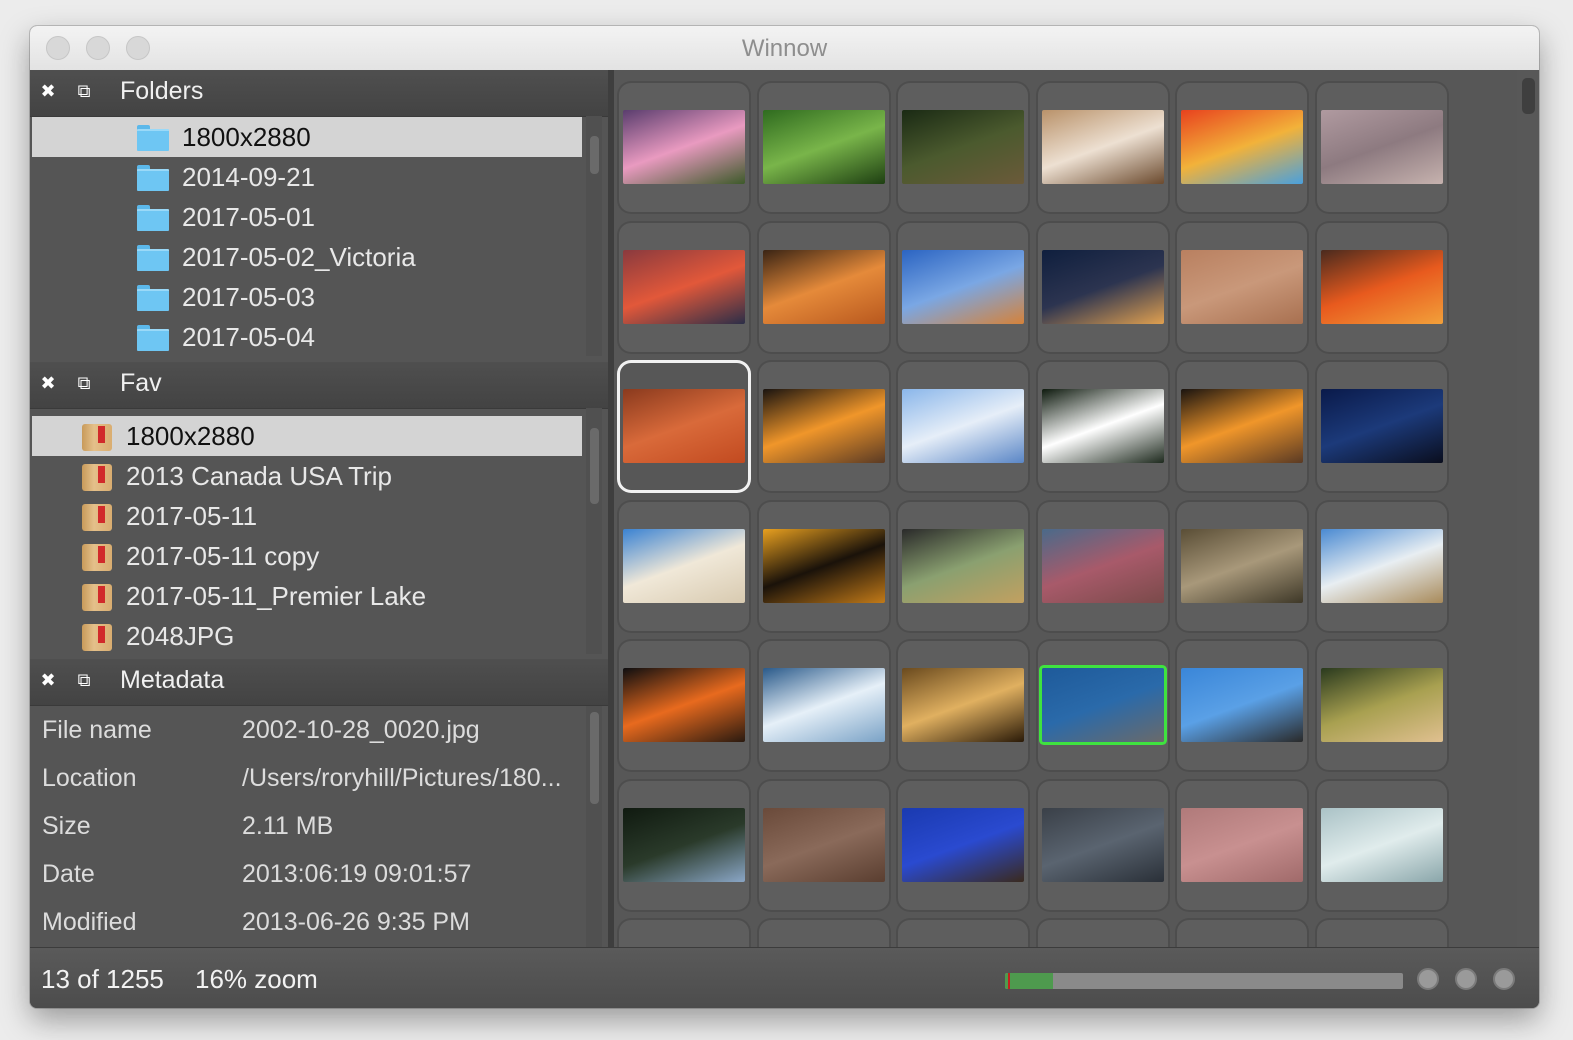 The height and width of the screenshot is (1040, 1573). Describe the element at coordinates (1528, 96) in the screenshot. I see `grid-scroll-thumb` at that location.